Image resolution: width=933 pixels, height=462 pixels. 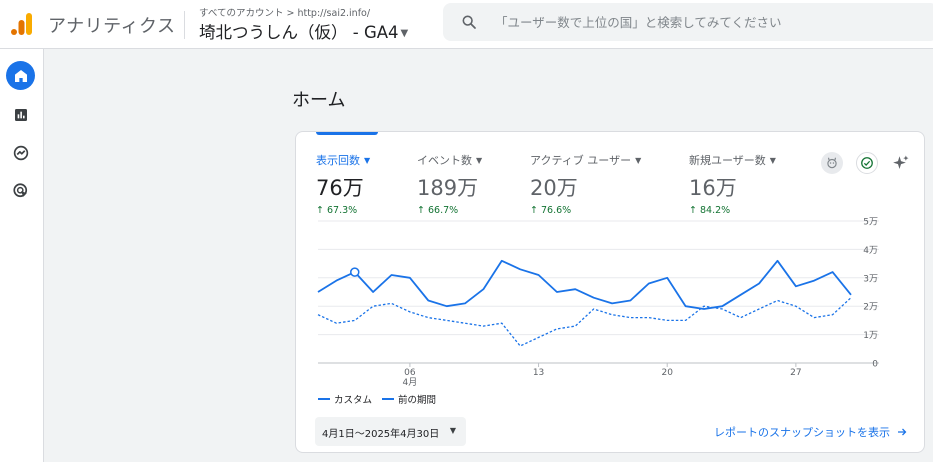 What do you see at coordinates (795, 373) in the screenshot?
I see `x-tick-label: 27` at bounding box center [795, 373].